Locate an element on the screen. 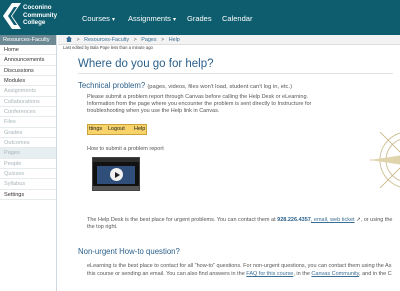  play-icon is located at coordinates (116, 174).